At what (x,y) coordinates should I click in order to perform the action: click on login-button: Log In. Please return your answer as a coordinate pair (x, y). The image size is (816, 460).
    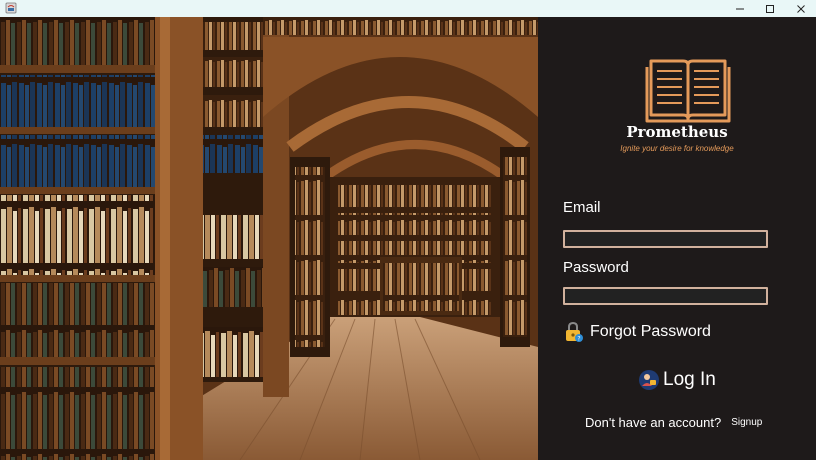
    Looking at the image, I should click on (677, 380).